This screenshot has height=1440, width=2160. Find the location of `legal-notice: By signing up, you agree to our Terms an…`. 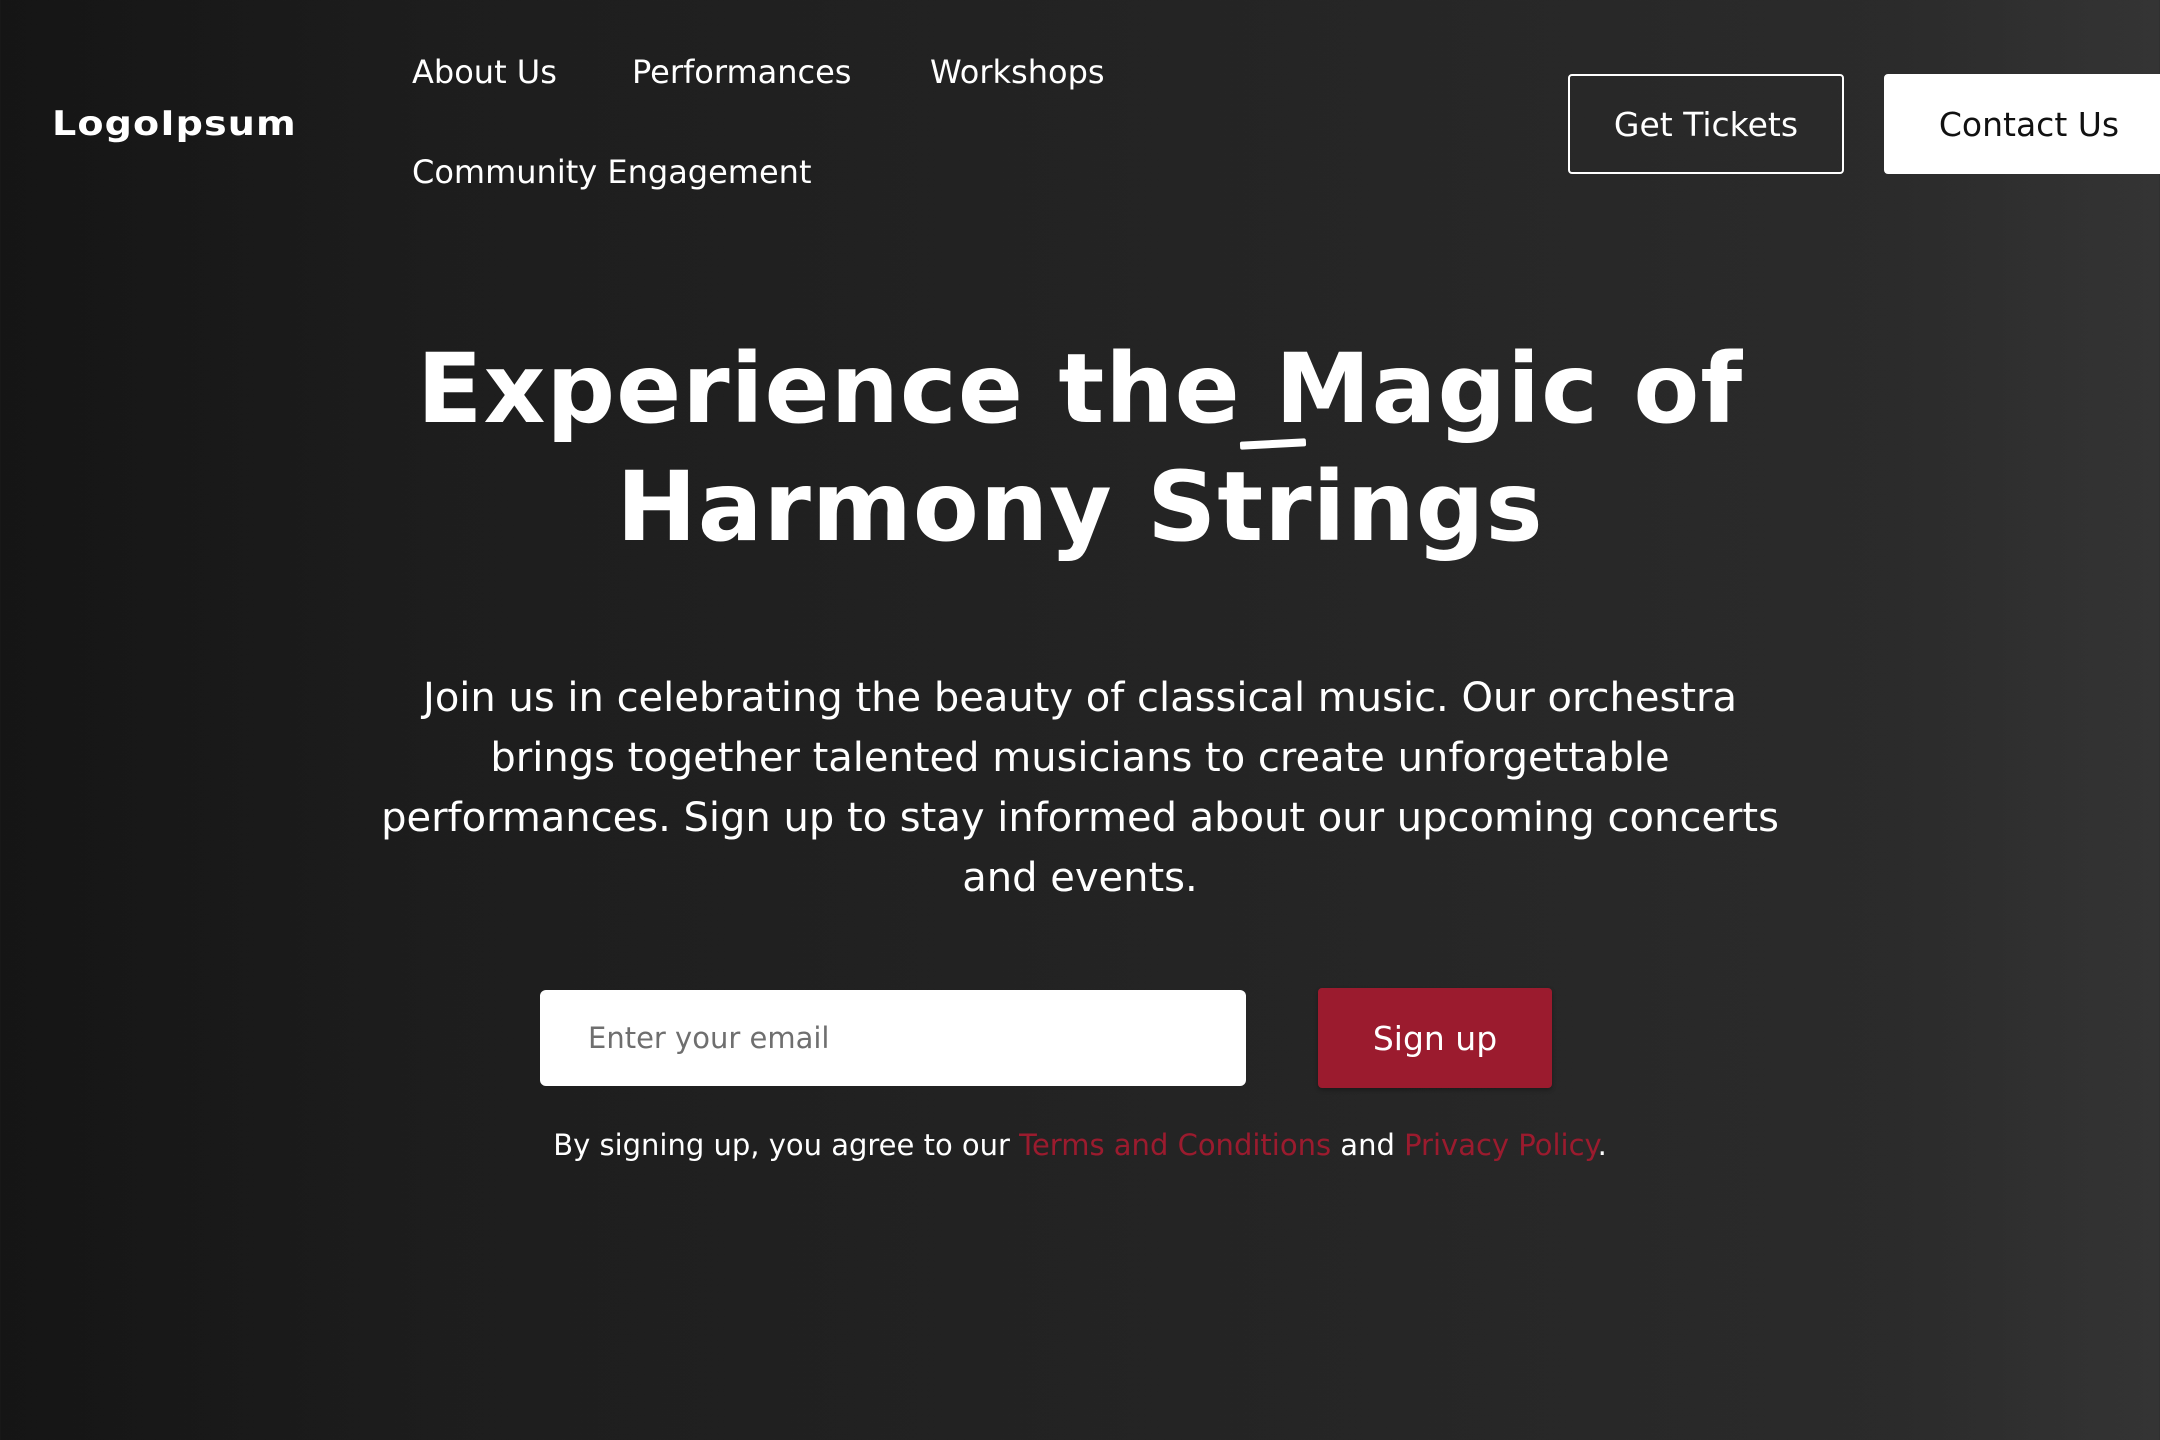

legal-notice: By signing up, you agree to our Terms an… is located at coordinates (1080, 1145).